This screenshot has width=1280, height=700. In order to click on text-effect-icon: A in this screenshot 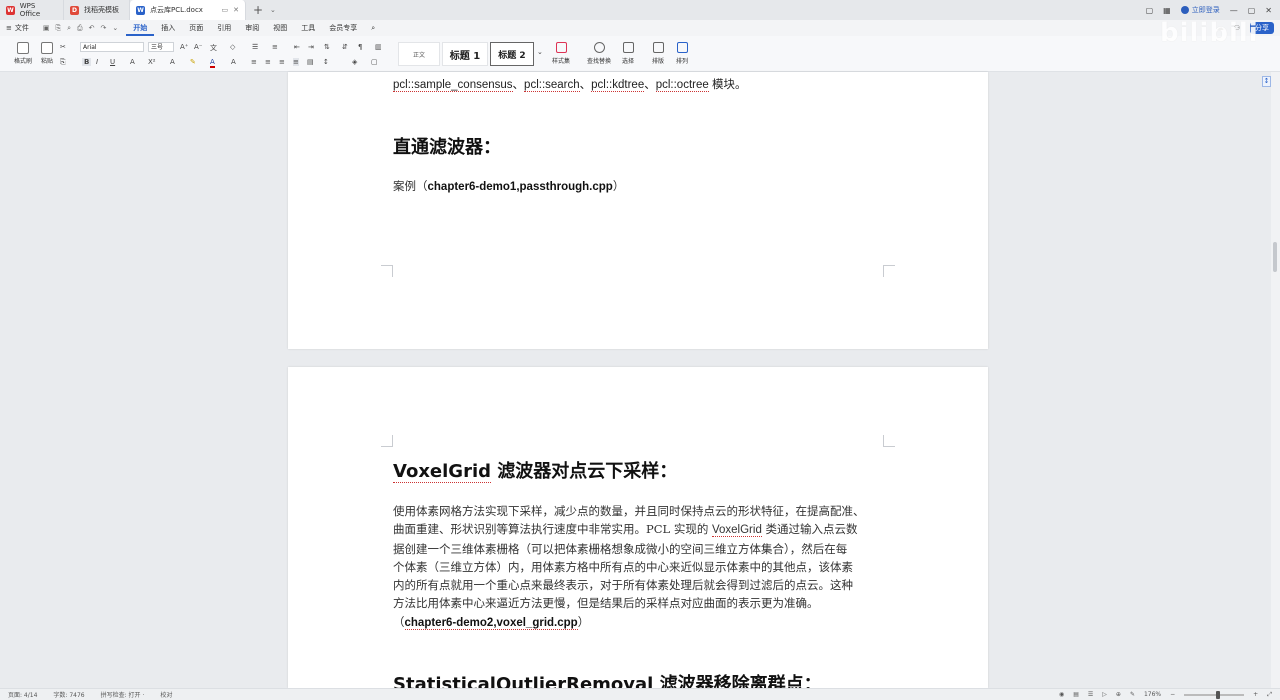, I will do `click(172, 62)`.